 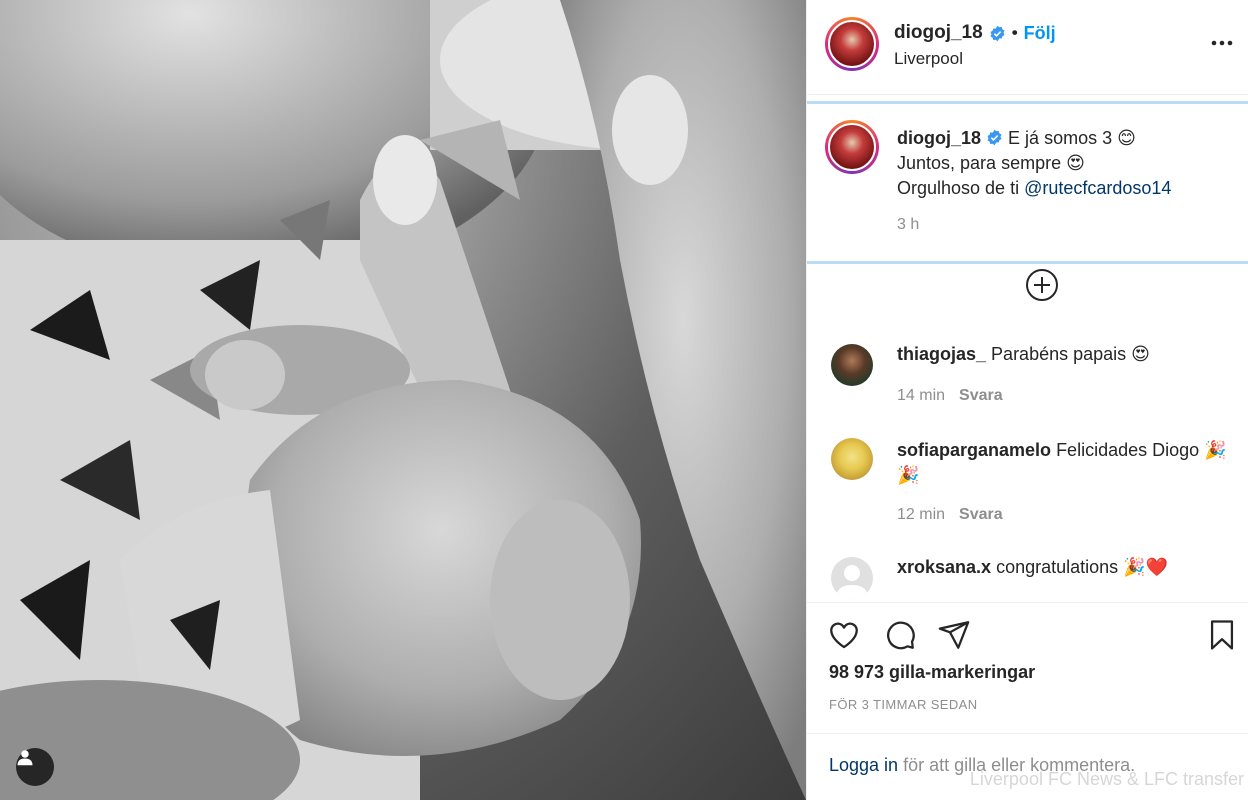 What do you see at coordinates (25, 758) in the screenshot?
I see `user-tag-icon` at bounding box center [25, 758].